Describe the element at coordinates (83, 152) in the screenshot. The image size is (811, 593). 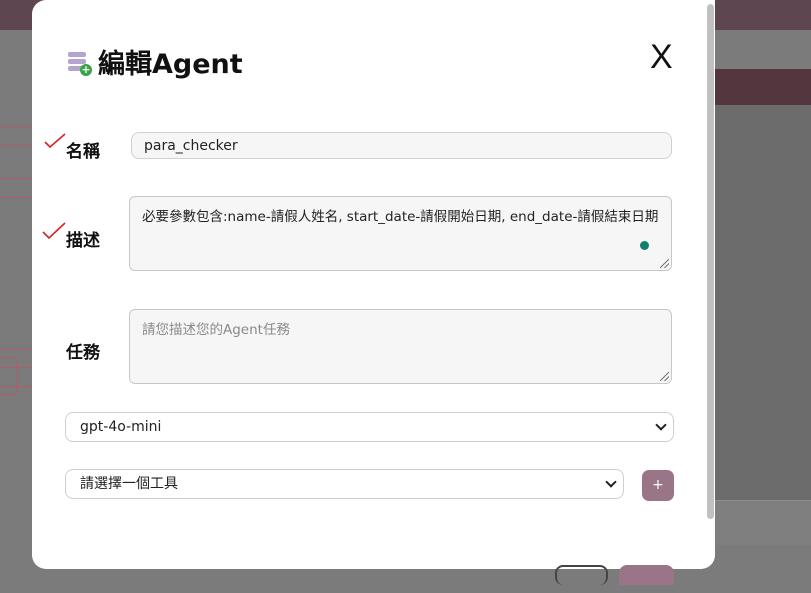
I see `name-label: 名稱` at that location.